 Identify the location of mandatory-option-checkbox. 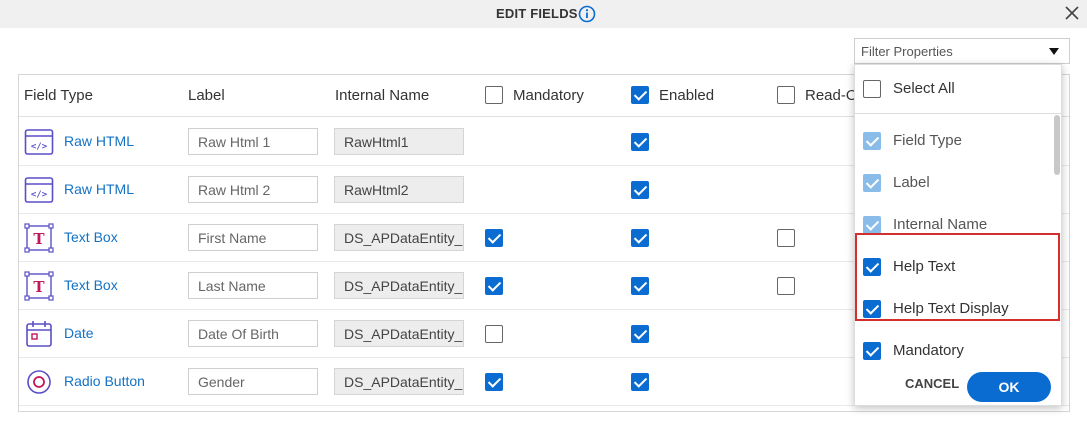
(872, 351).